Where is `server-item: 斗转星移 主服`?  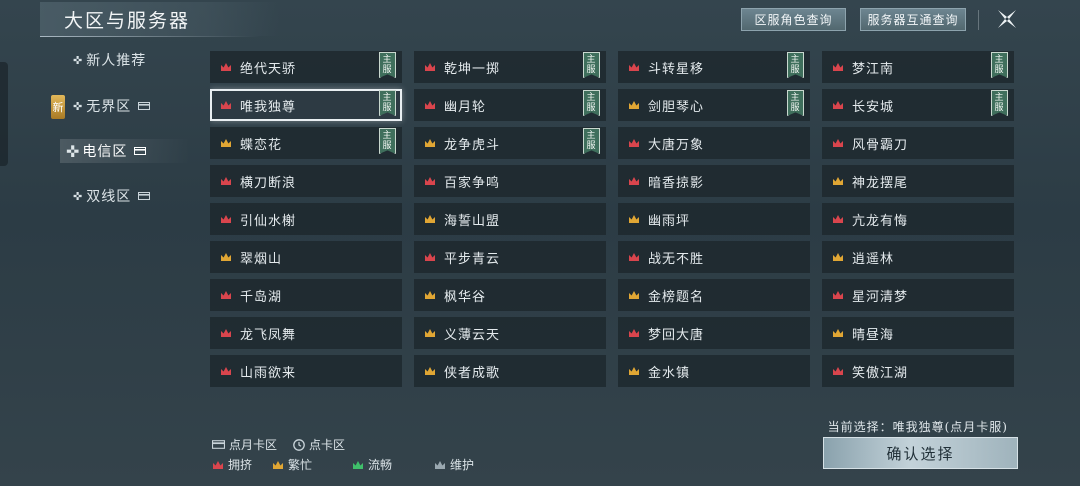
server-item: 斗转星移 主服 is located at coordinates (714, 67).